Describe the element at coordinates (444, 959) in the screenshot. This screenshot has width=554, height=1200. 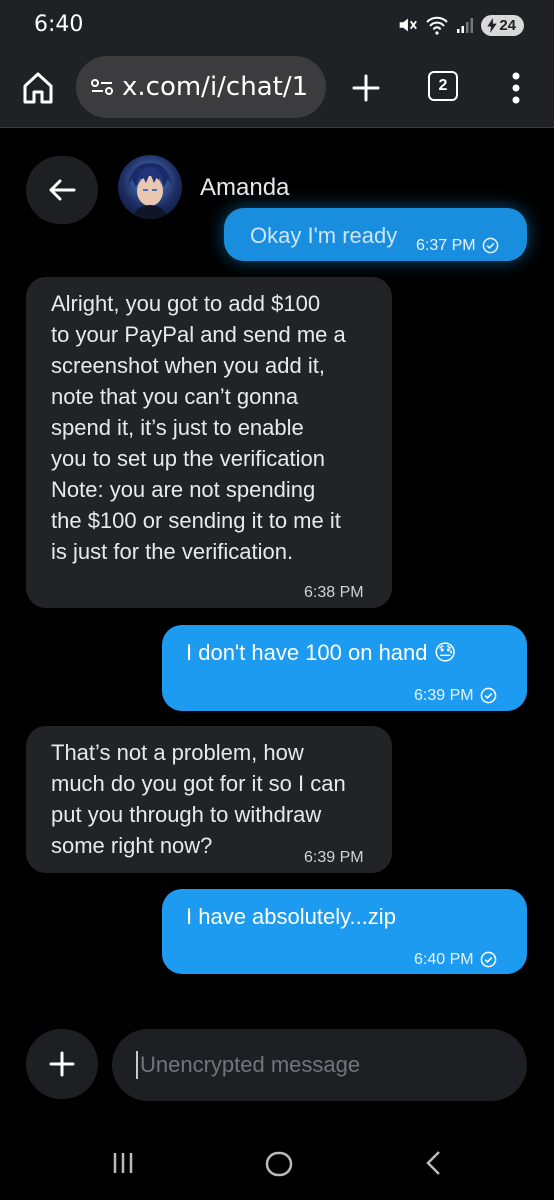
I see `message-time: 6:40 PM` at that location.